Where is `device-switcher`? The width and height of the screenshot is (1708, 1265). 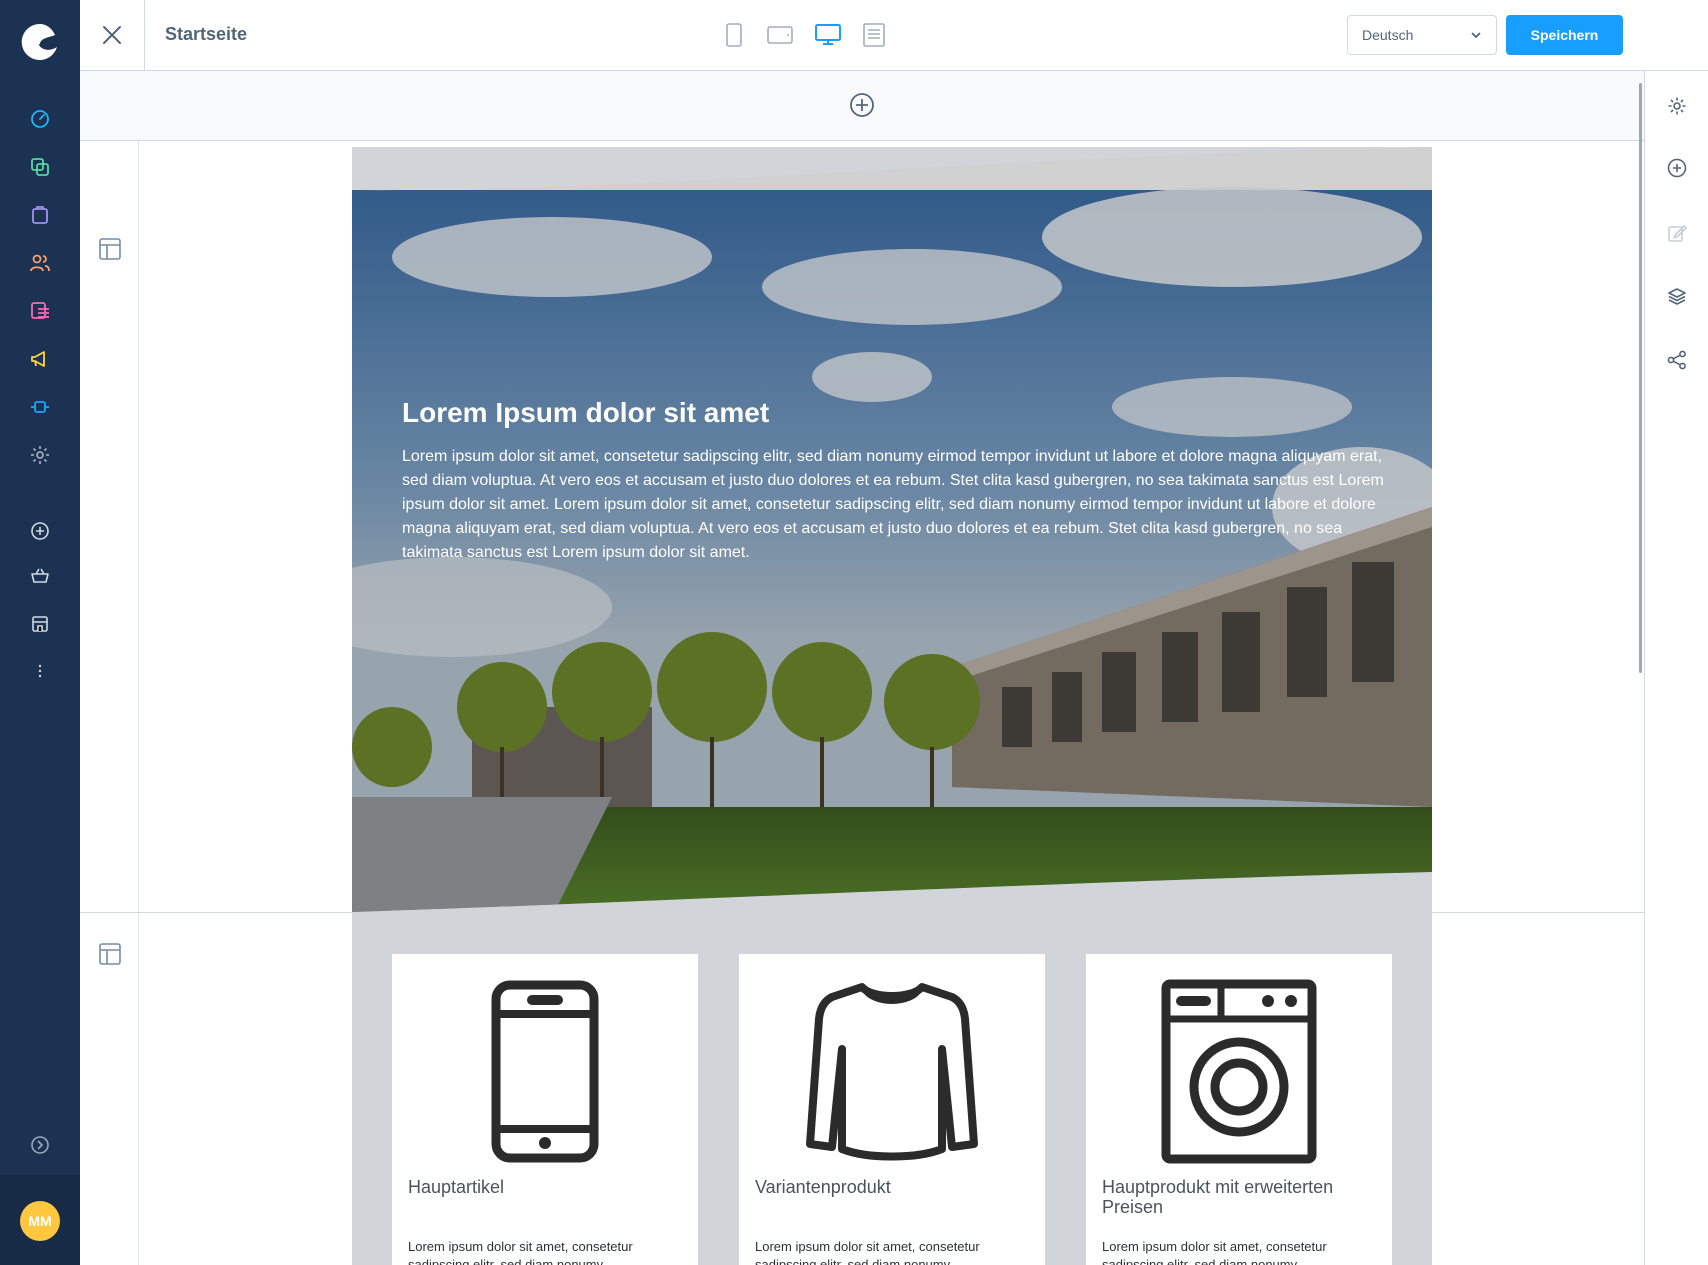
device-switcher is located at coordinates (804, 35).